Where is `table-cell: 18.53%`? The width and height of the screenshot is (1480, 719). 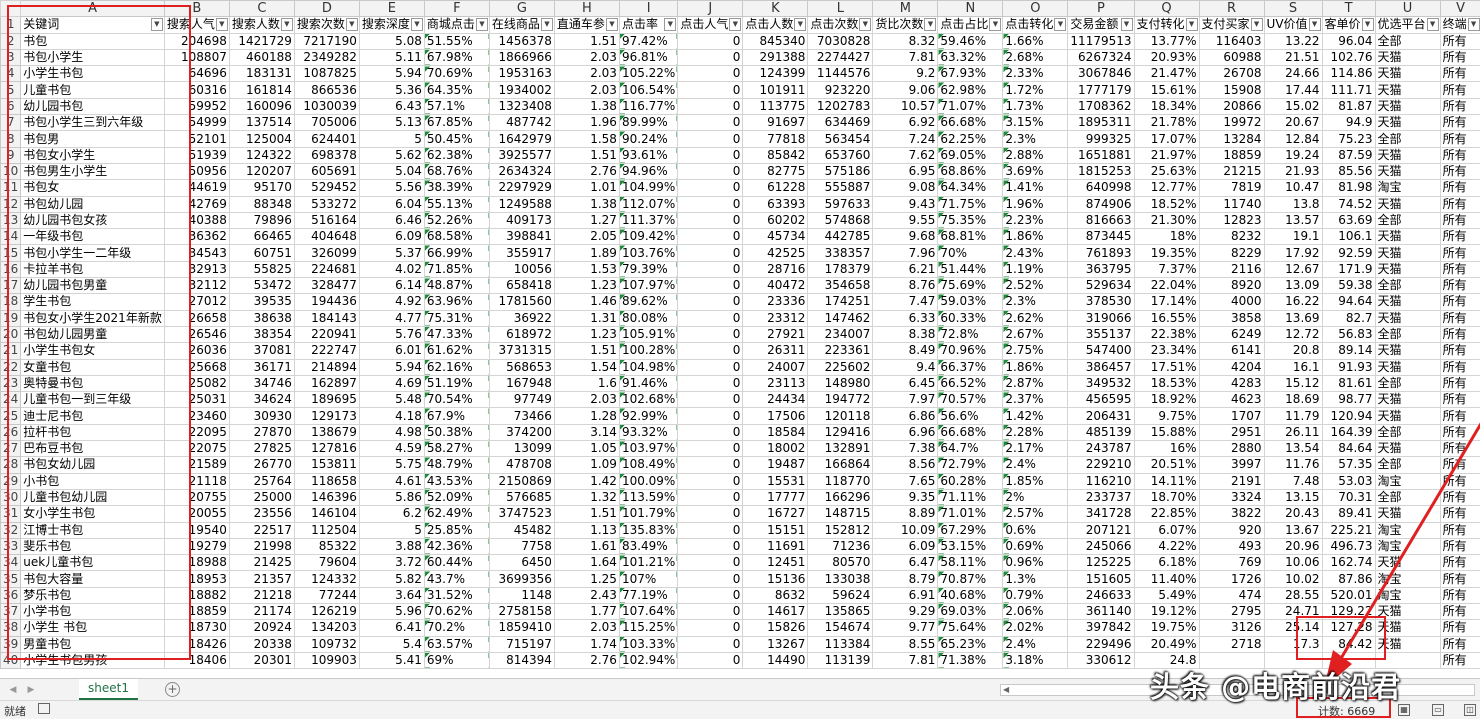 table-cell: 18.53% is located at coordinates (1166, 383).